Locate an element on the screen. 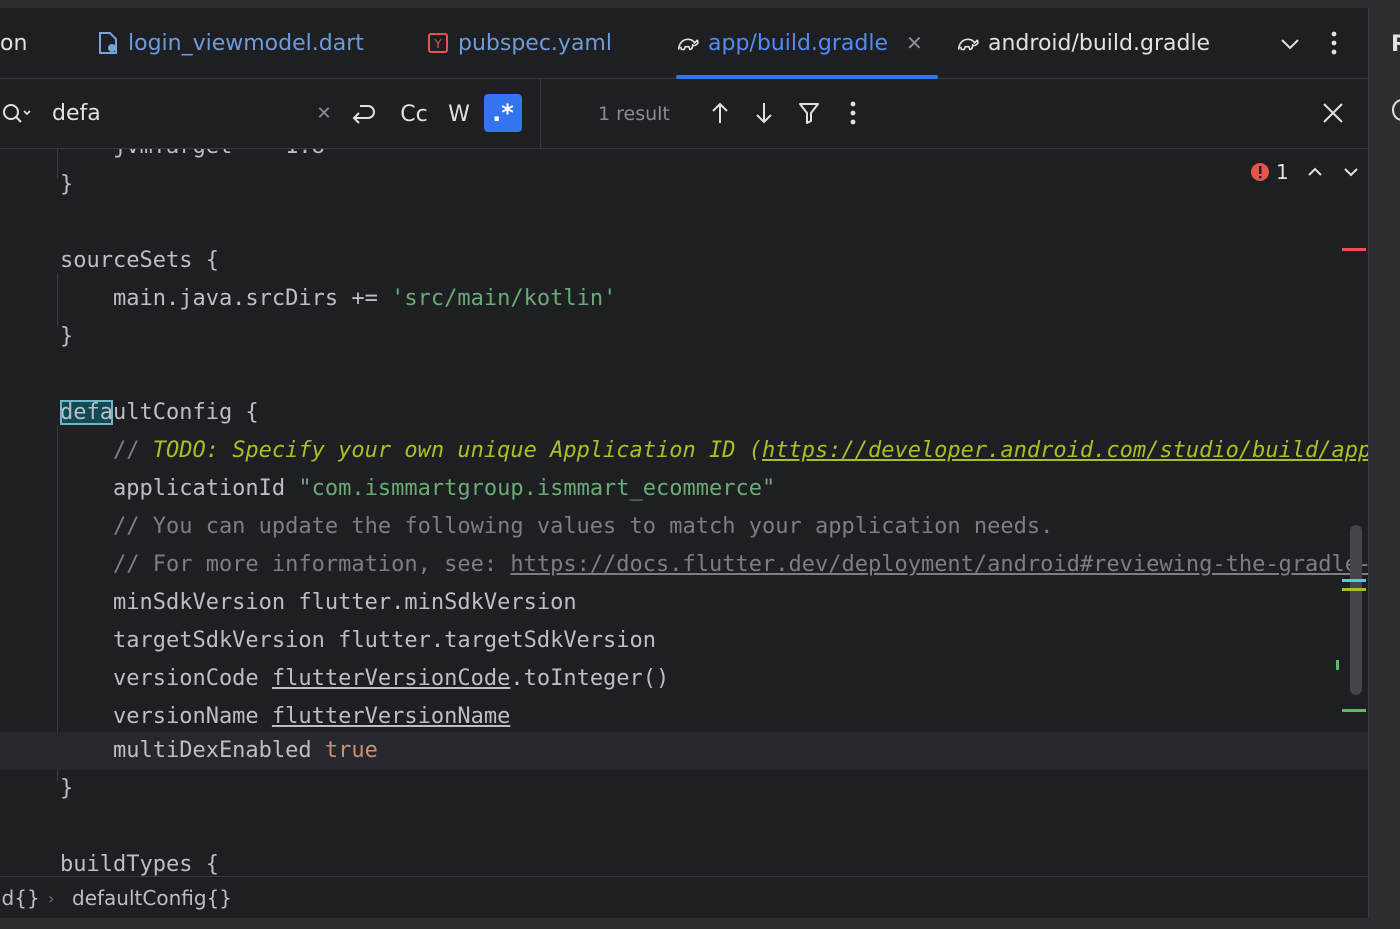  code-line: main.java.srcDirs += 'src/main/kotlin' is located at coordinates (338, 298).